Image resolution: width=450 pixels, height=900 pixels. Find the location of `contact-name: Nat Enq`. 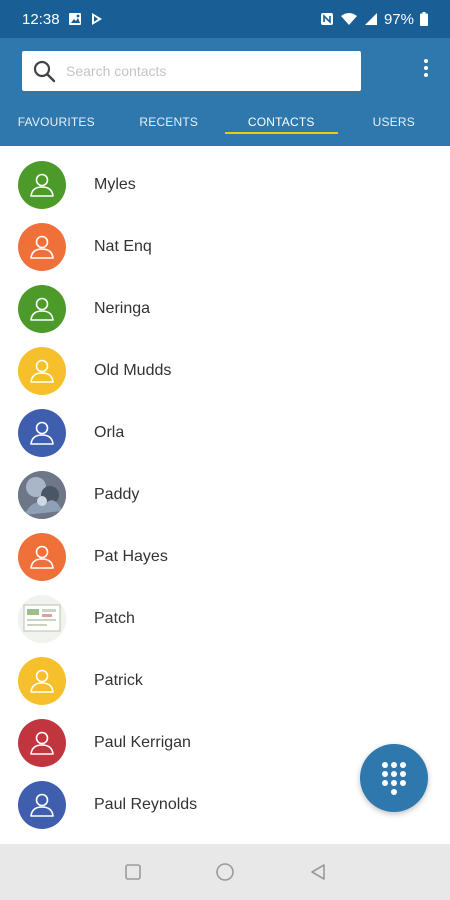

contact-name: Nat Enq is located at coordinates (123, 246).